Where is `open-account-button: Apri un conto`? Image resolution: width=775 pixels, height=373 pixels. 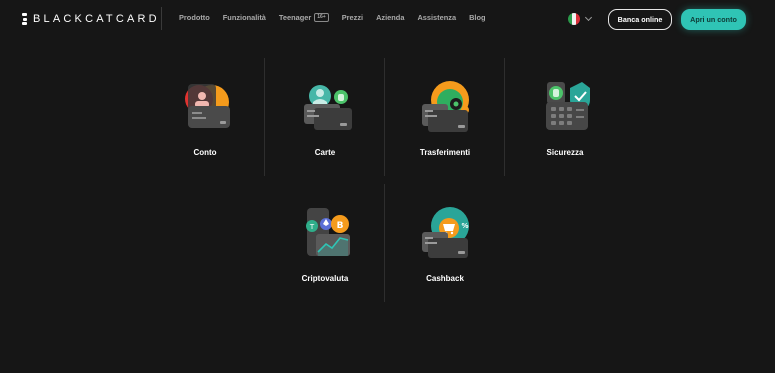
open-account-button: Apri un conto is located at coordinates (713, 19).